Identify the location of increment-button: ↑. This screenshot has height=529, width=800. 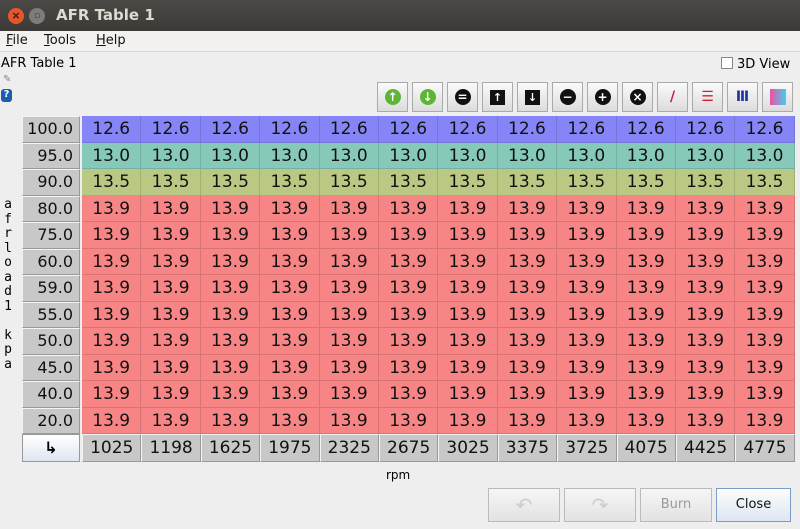
(392, 97).